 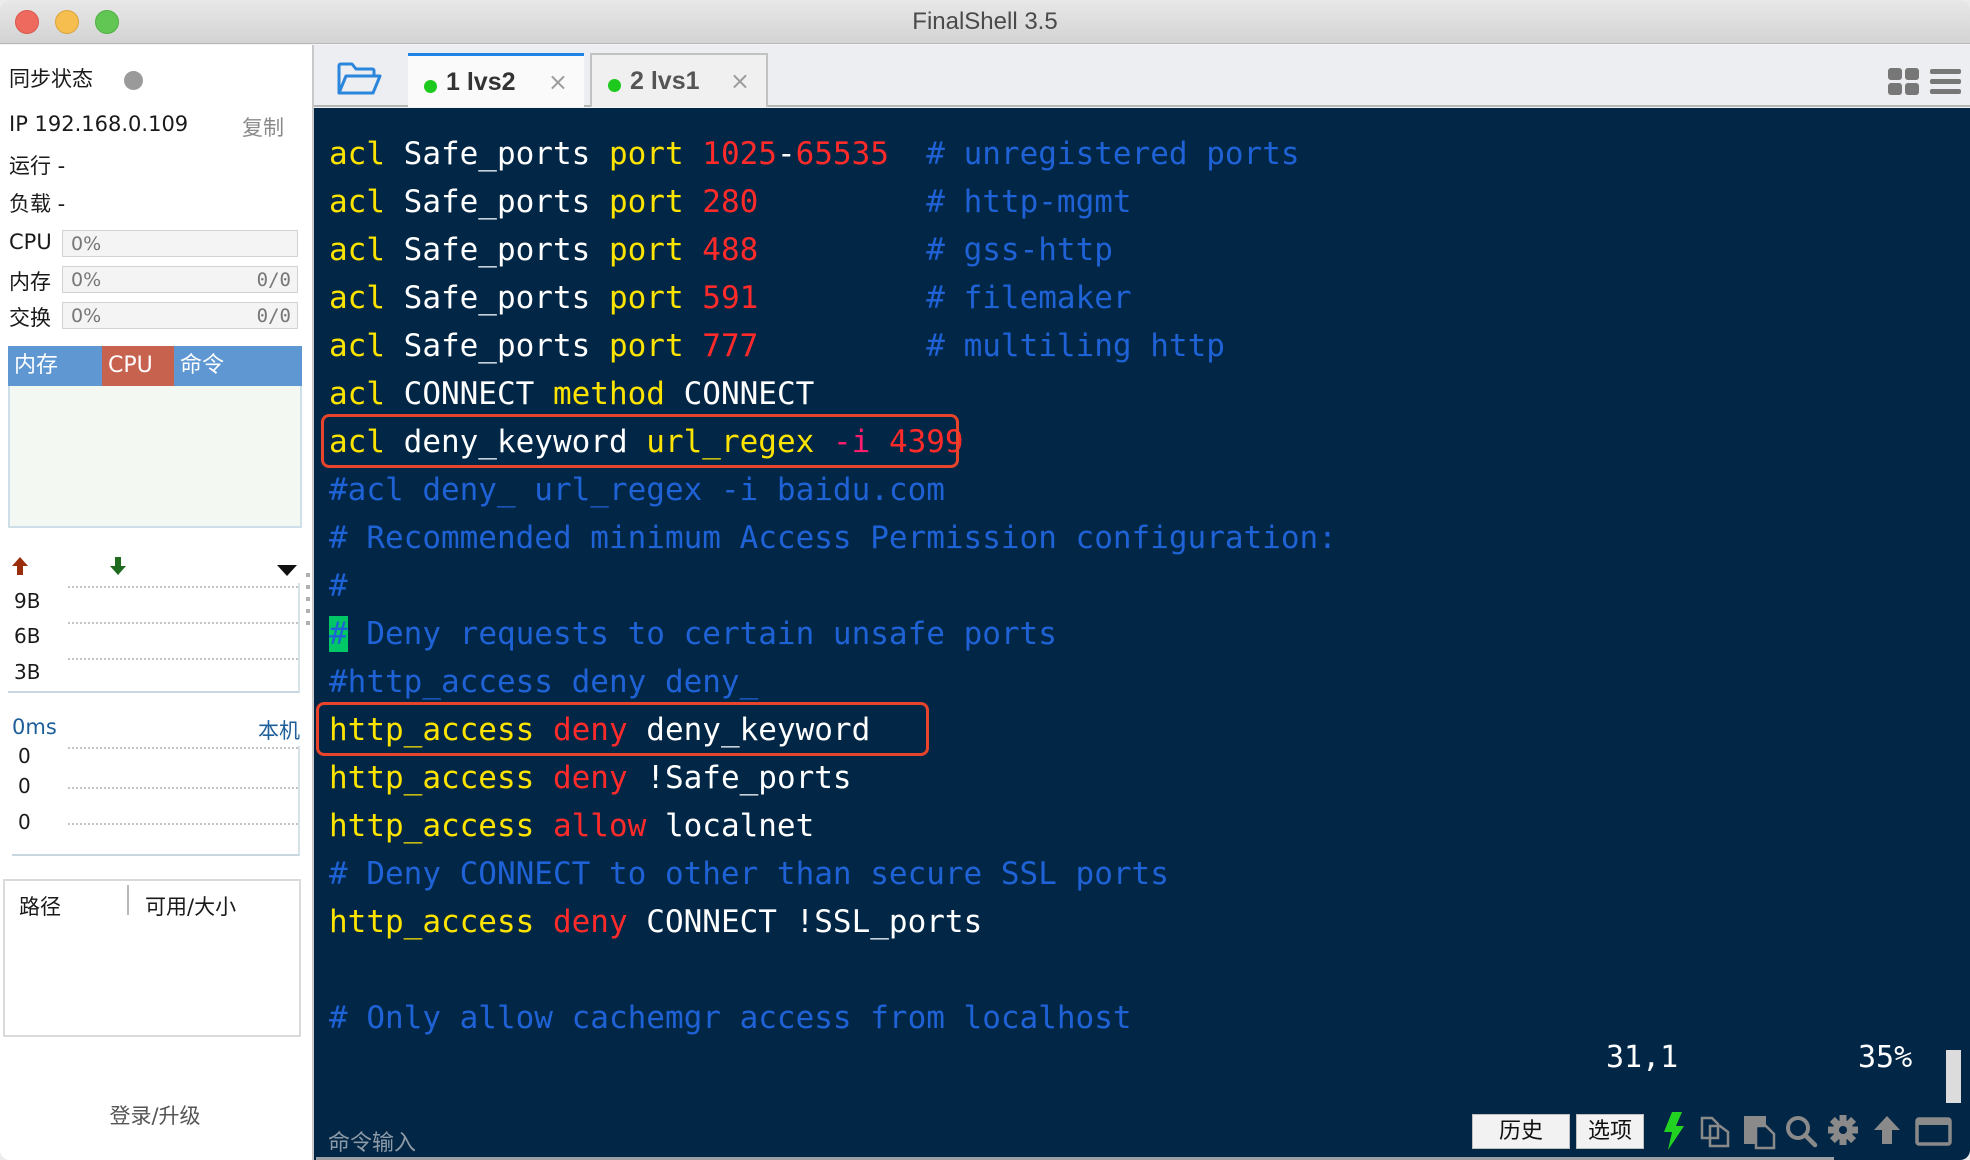 What do you see at coordinates (599, 922) in the screenshot?
I see `terminal-token: deny` at bounding box center [599, 922].